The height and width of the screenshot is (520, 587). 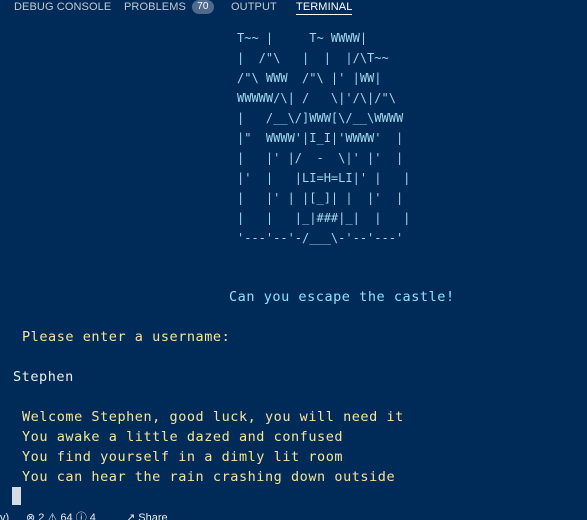 What do you see at coordinates (81, 516) in the screenshot?
I see `info-icon: ⓘ` at bounding box center [81, 516].